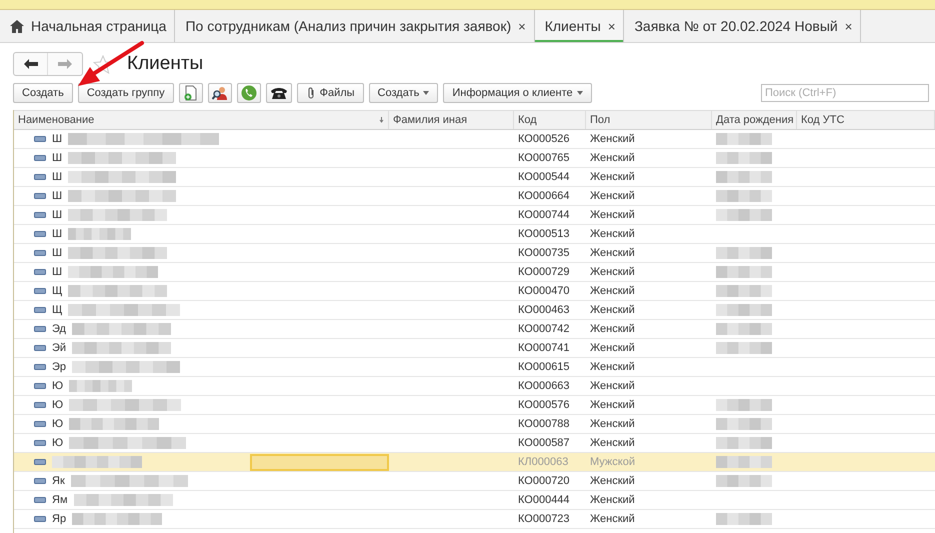 This screenshot has height=533, width=935. Describe the element at coordinates (544, 158) in the screenshot. I see `table-cell: КО000765` at that location.